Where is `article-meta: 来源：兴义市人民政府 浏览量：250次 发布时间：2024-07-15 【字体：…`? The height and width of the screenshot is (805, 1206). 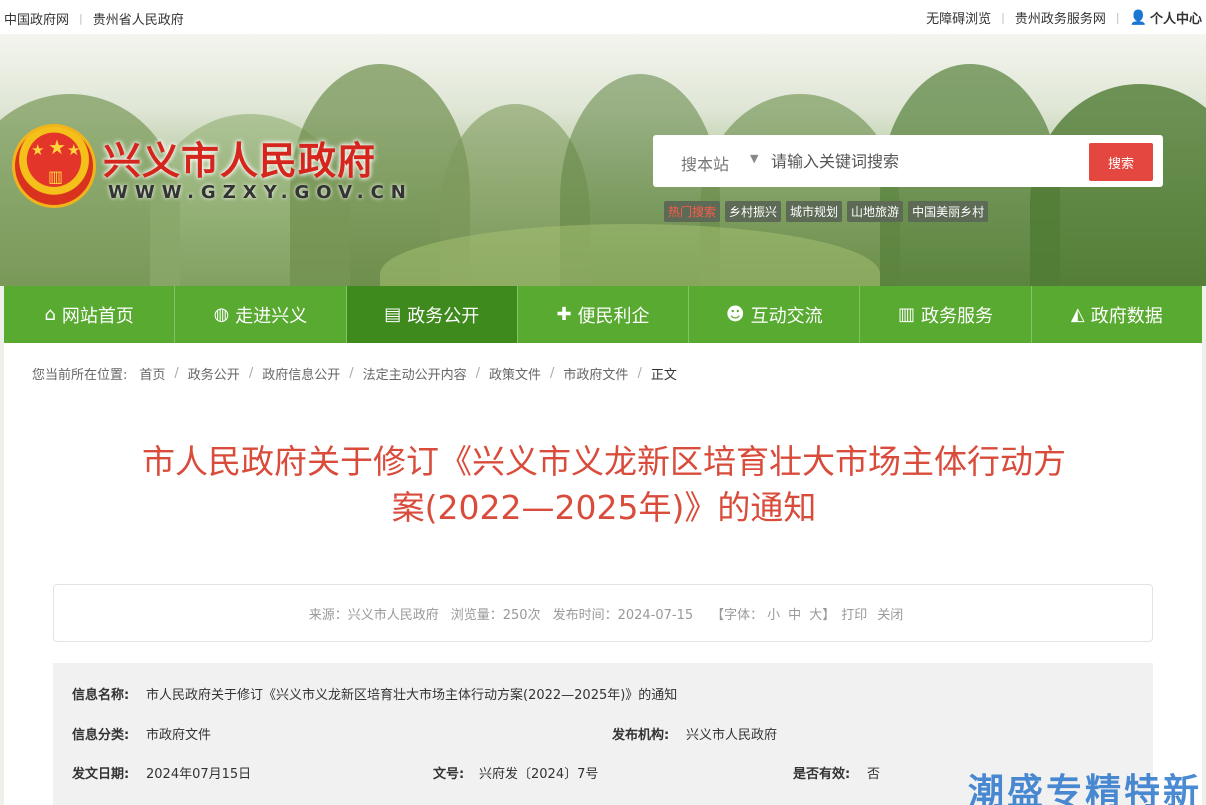
article-meta: 来源：兴义市人民政府 浏览量：250次 发布时间：2024-07-15 【字体：… is located at coordinates (603, 613).